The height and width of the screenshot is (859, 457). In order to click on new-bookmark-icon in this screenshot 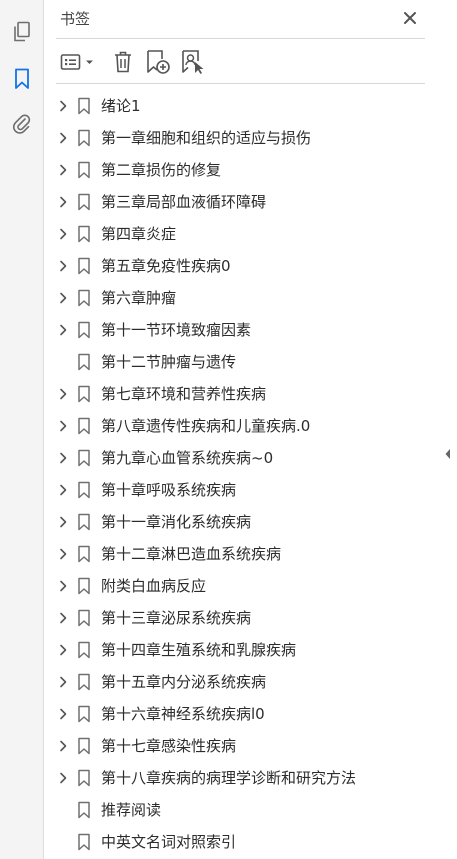, I will do `click(158, 62)`.